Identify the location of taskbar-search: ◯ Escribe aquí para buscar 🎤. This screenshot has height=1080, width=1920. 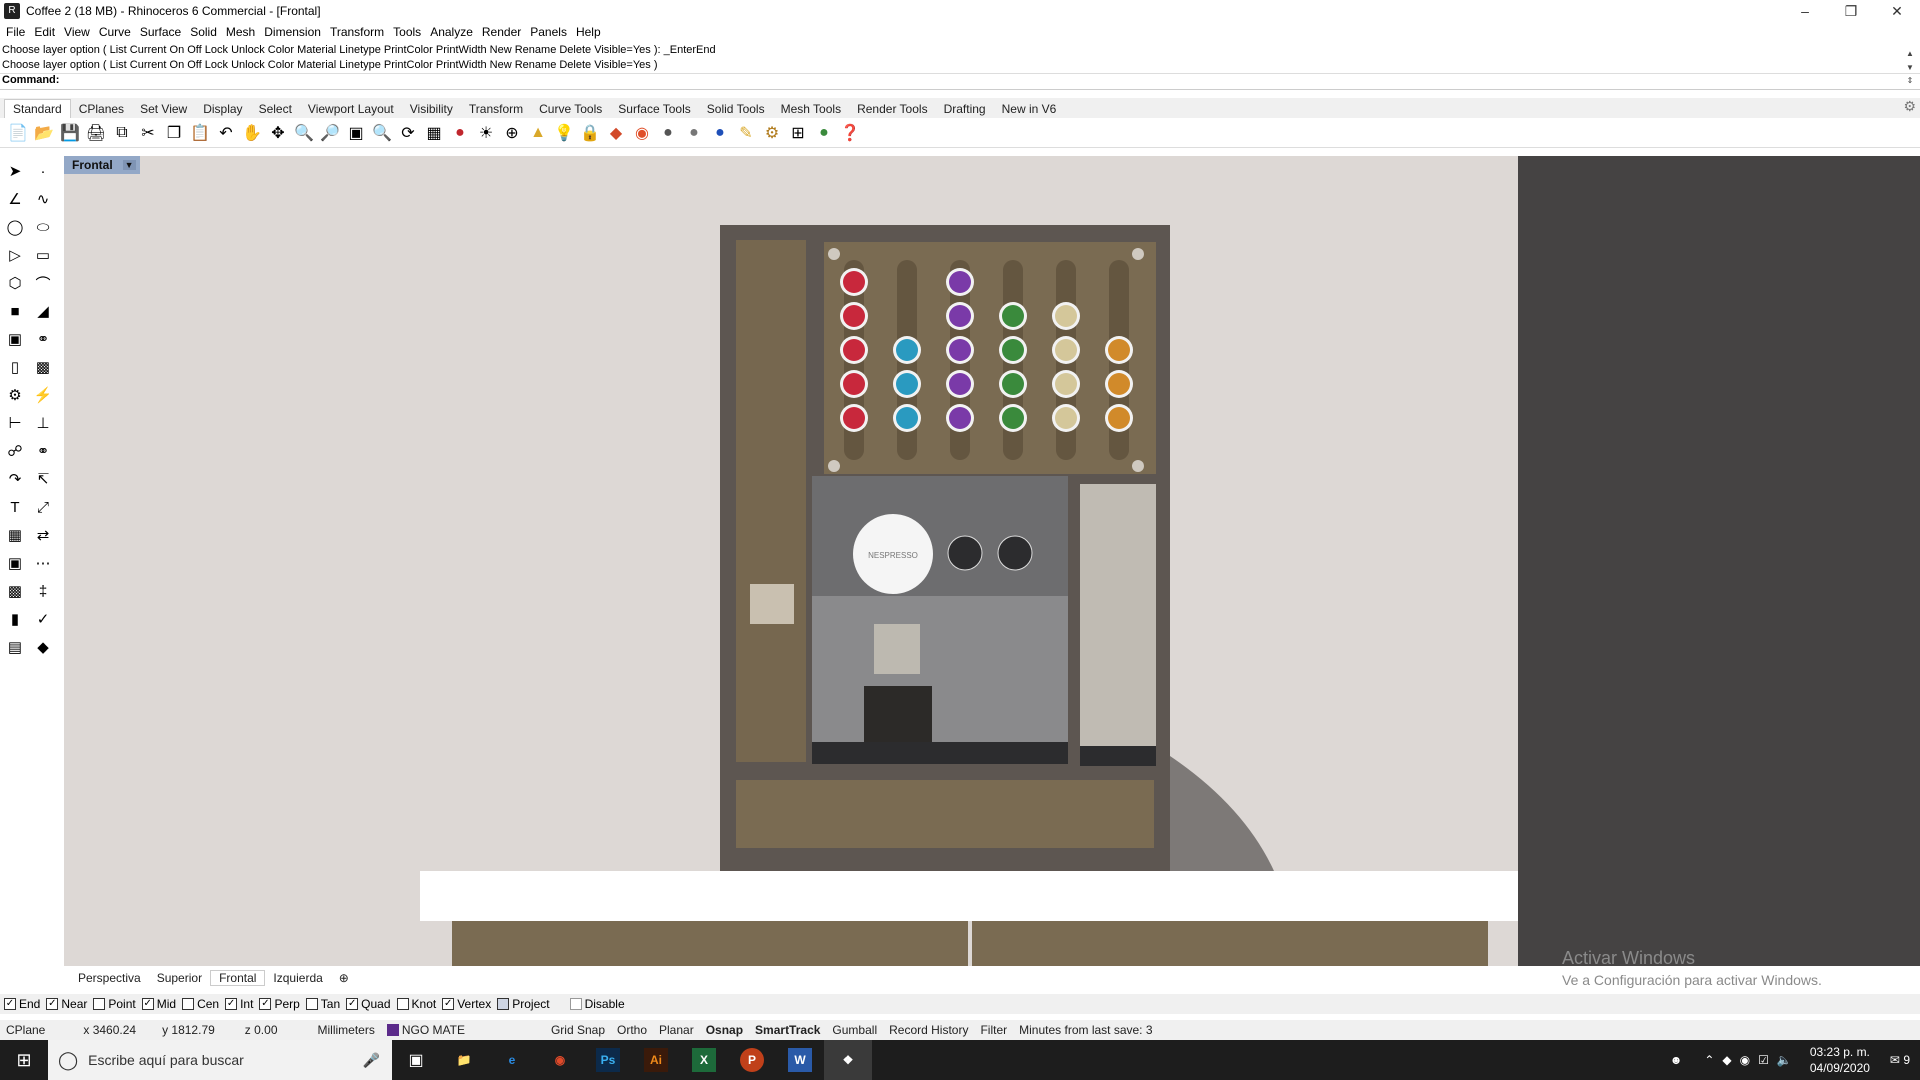
(220, 1060).